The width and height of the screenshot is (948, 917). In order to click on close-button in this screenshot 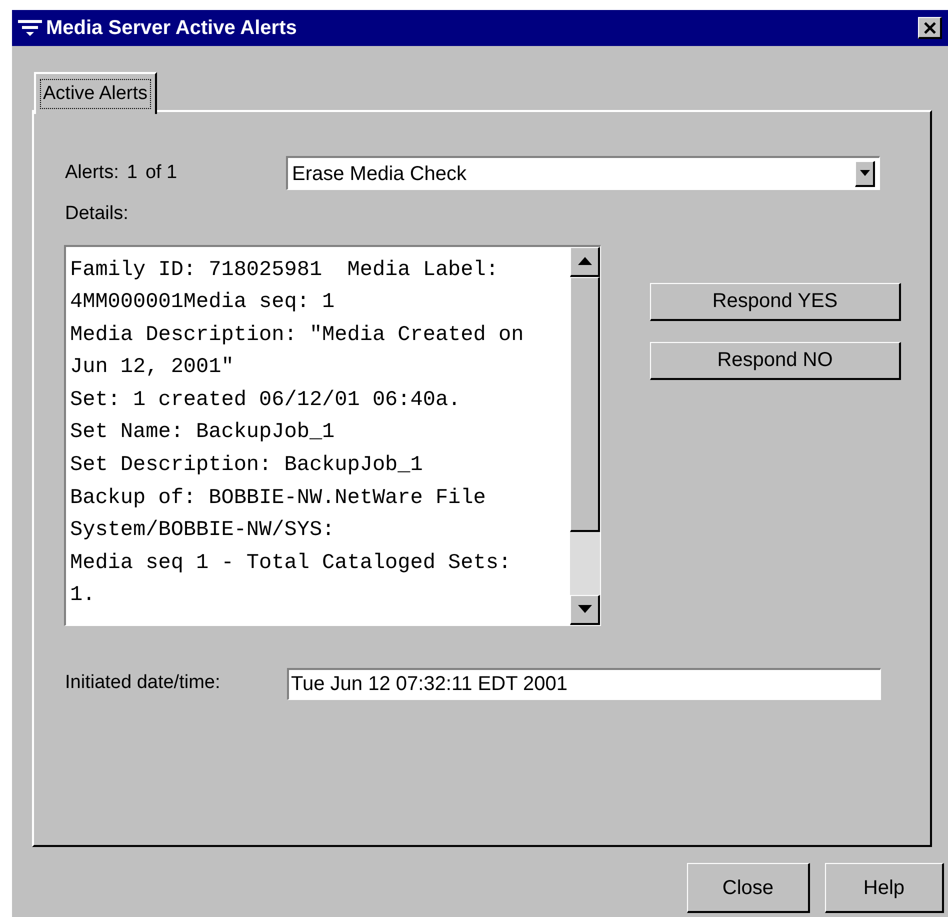, I will do `click(930, 28)`.